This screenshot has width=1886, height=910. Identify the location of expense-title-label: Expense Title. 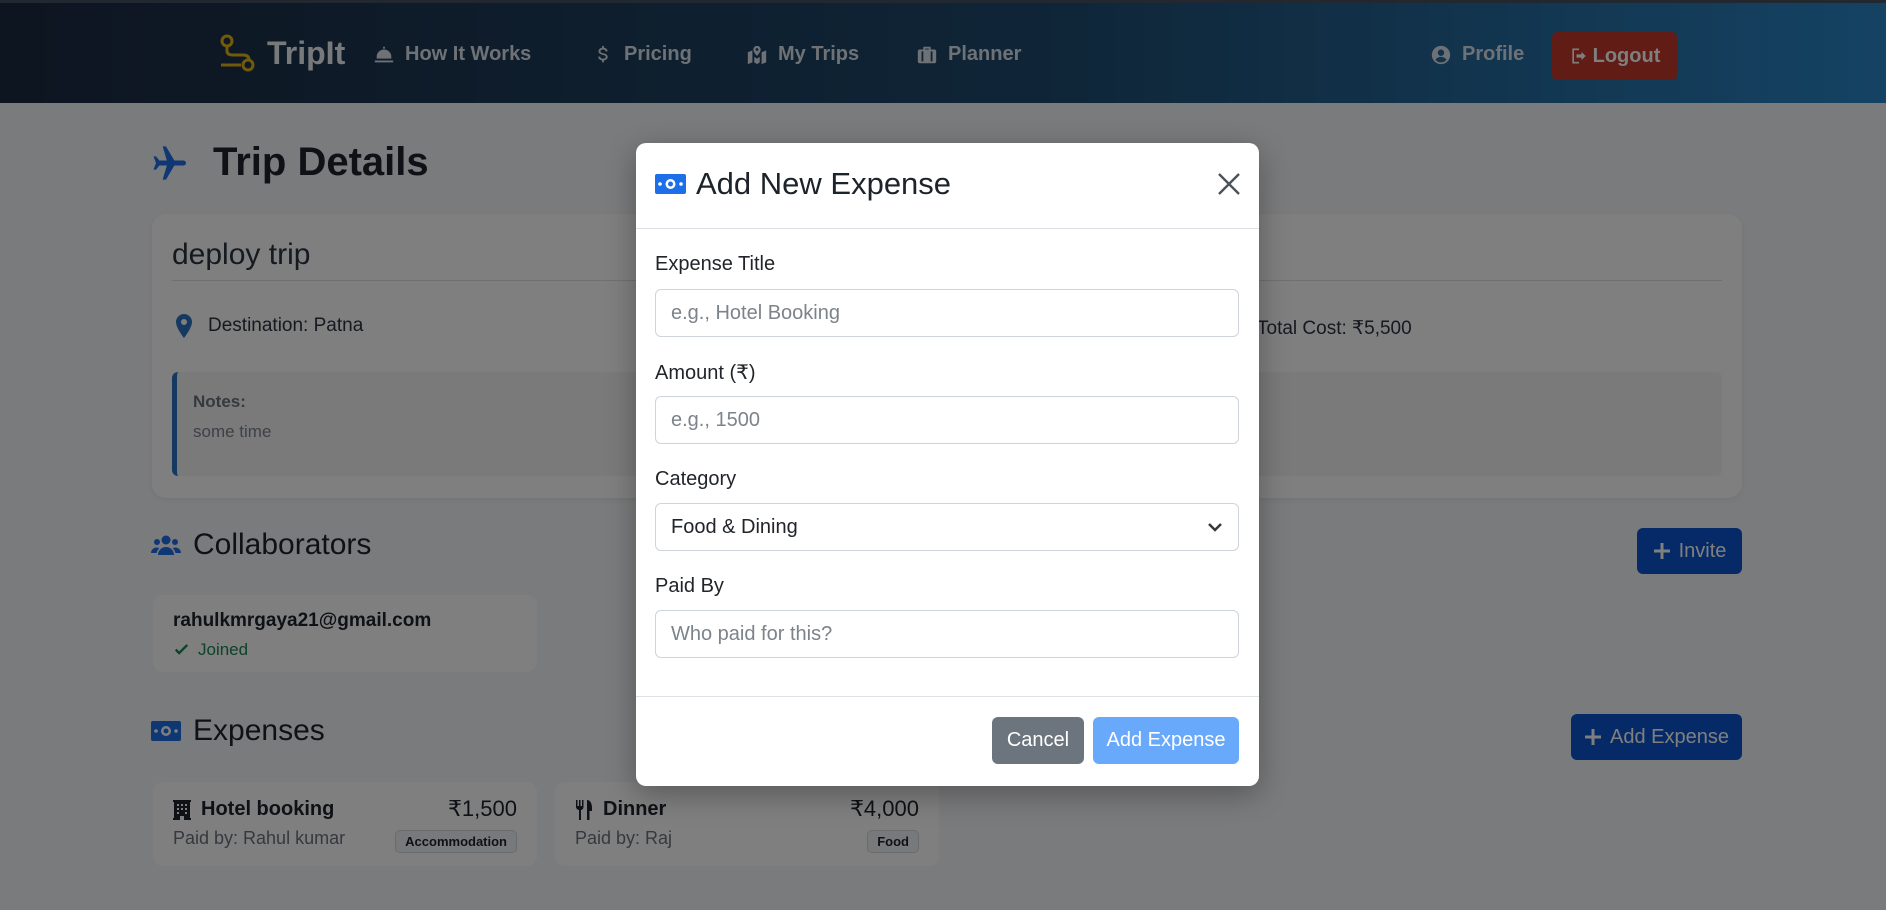
(715, 264).